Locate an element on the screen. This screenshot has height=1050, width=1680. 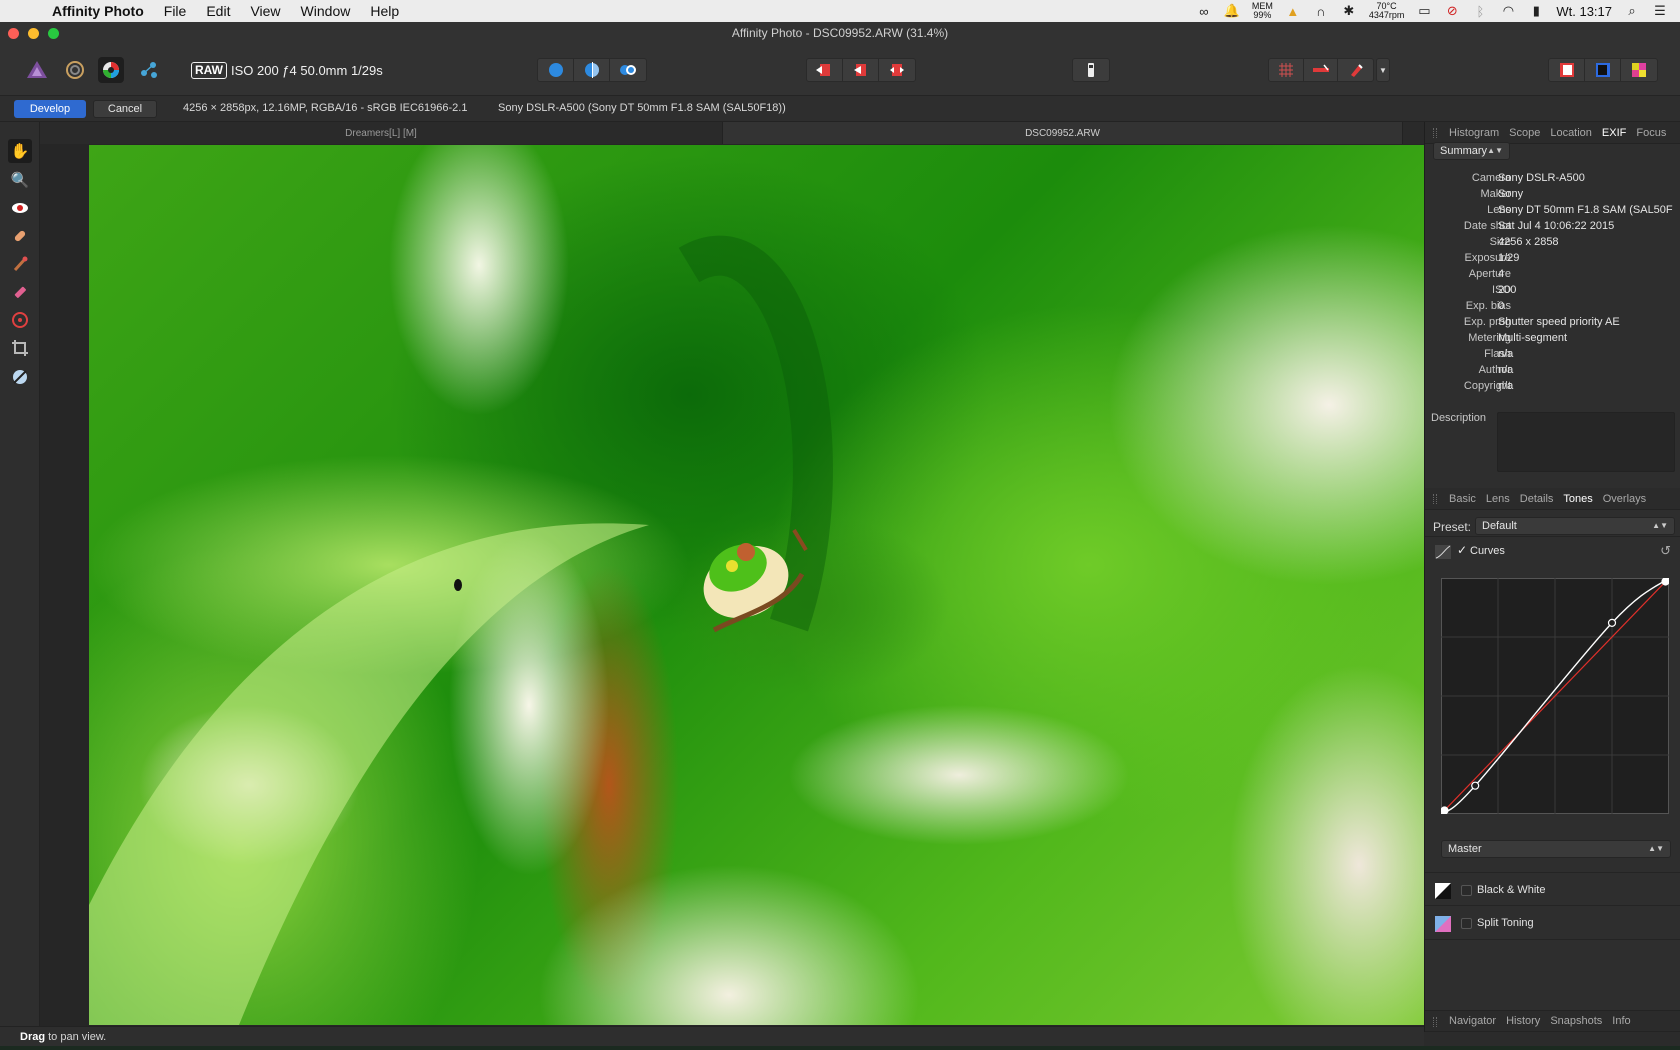
tab-details: Details is located at coordinates (1537, 499).